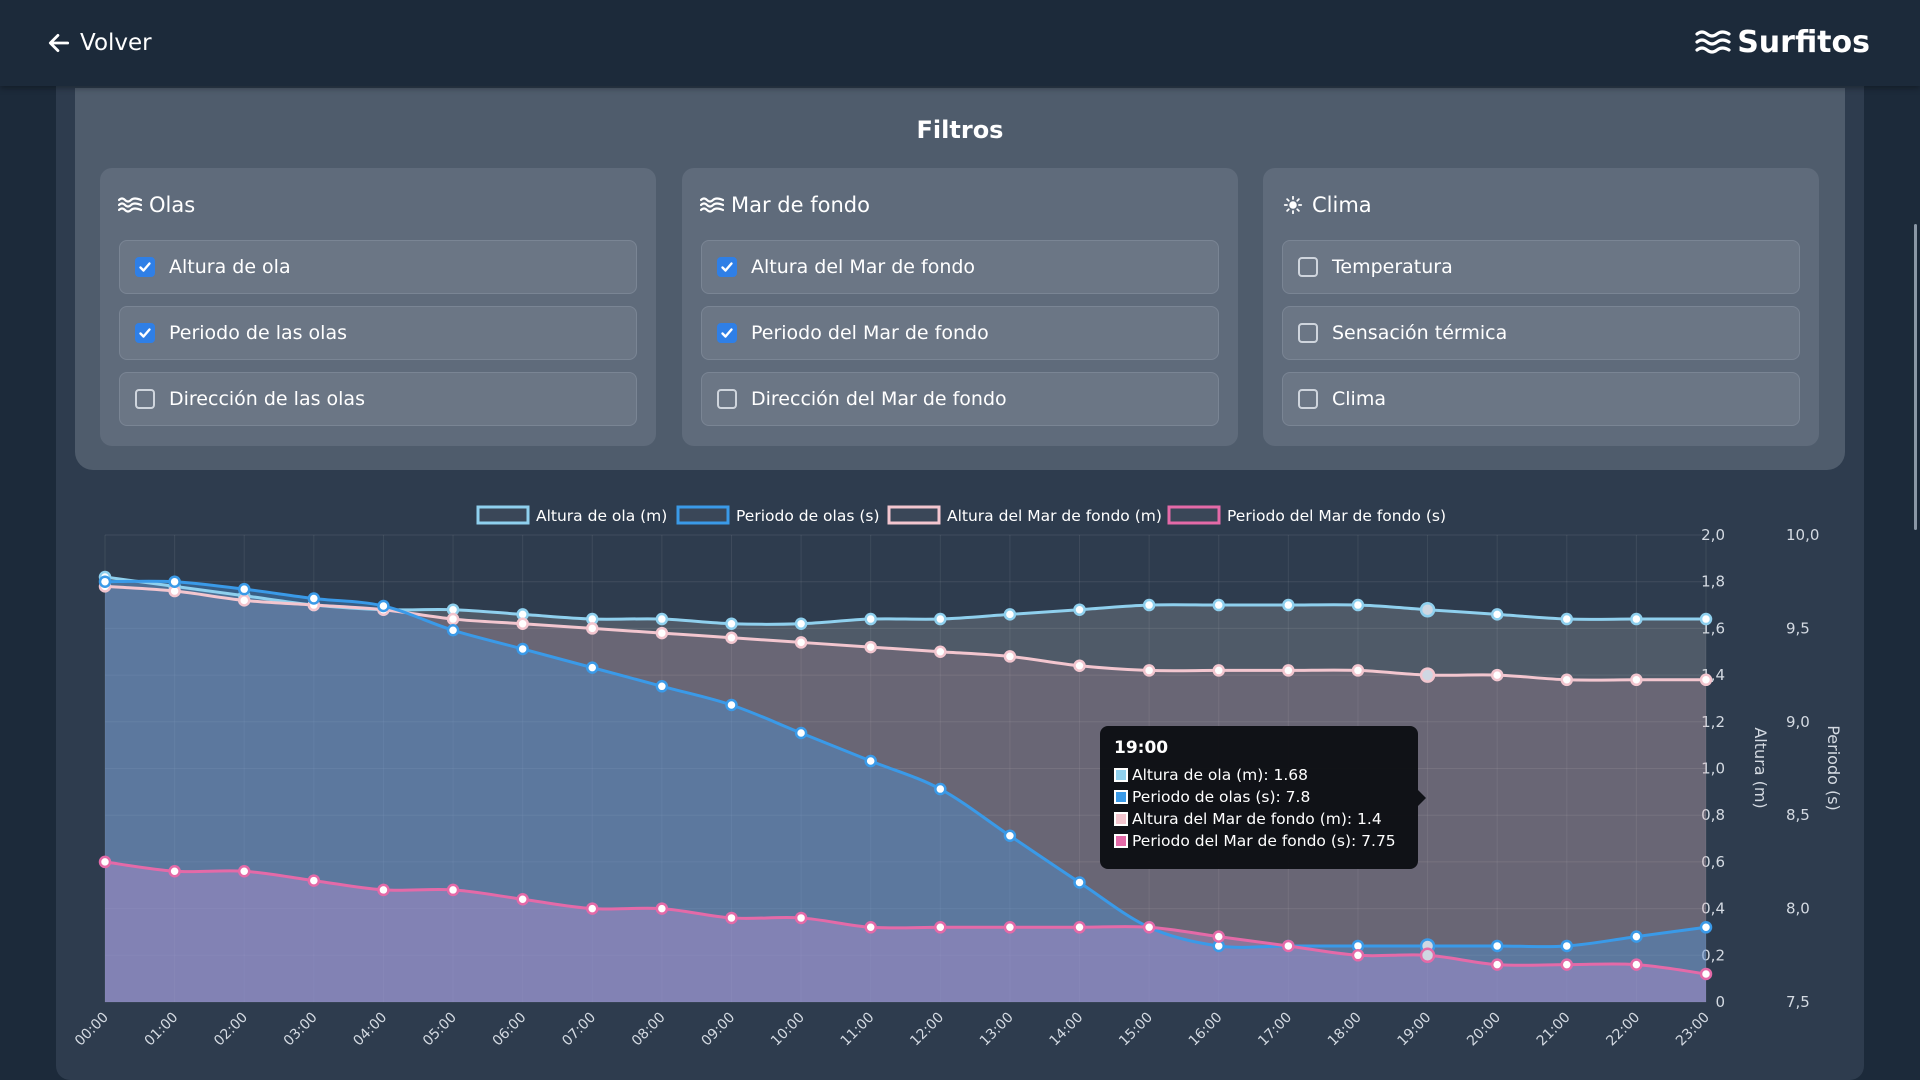 The height and width of the screenshot is (1080, 1920). I want to click on x-tick-label: 23:00, so click(1693, 1030).